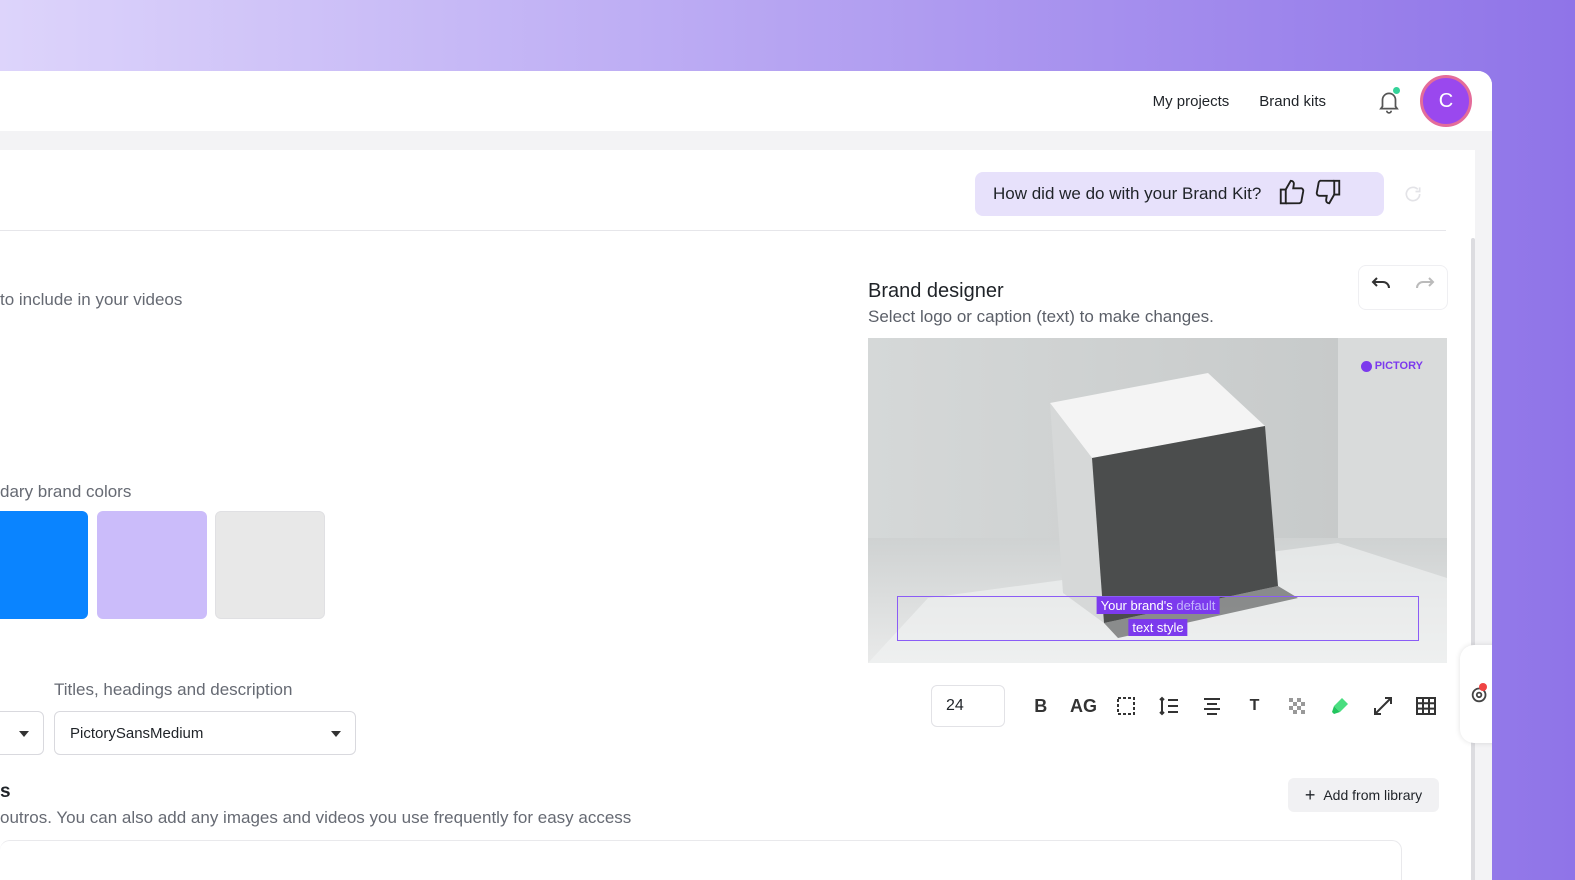 The width and height of the screenshot is (1575, 880). Describe the element at coordinates (1196, 605) in the screenshot. I see `caption-highlight-word: default` at that location.